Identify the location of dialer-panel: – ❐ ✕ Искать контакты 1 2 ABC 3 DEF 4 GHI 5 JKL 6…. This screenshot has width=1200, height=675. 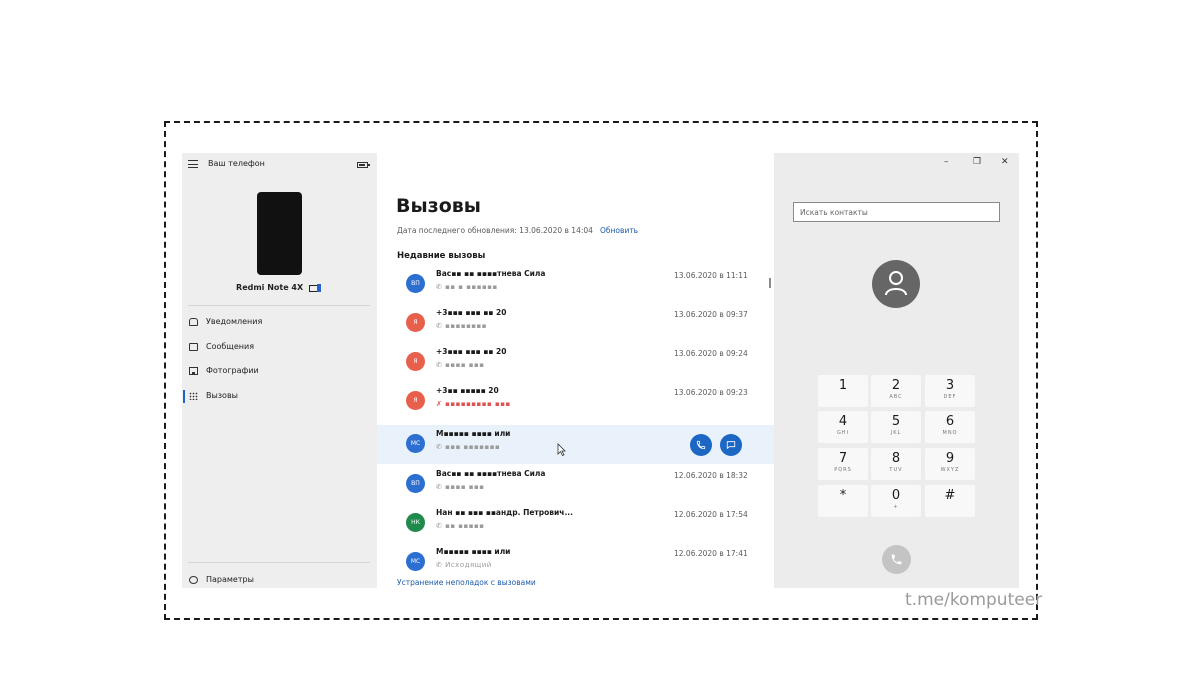
(896, 370).